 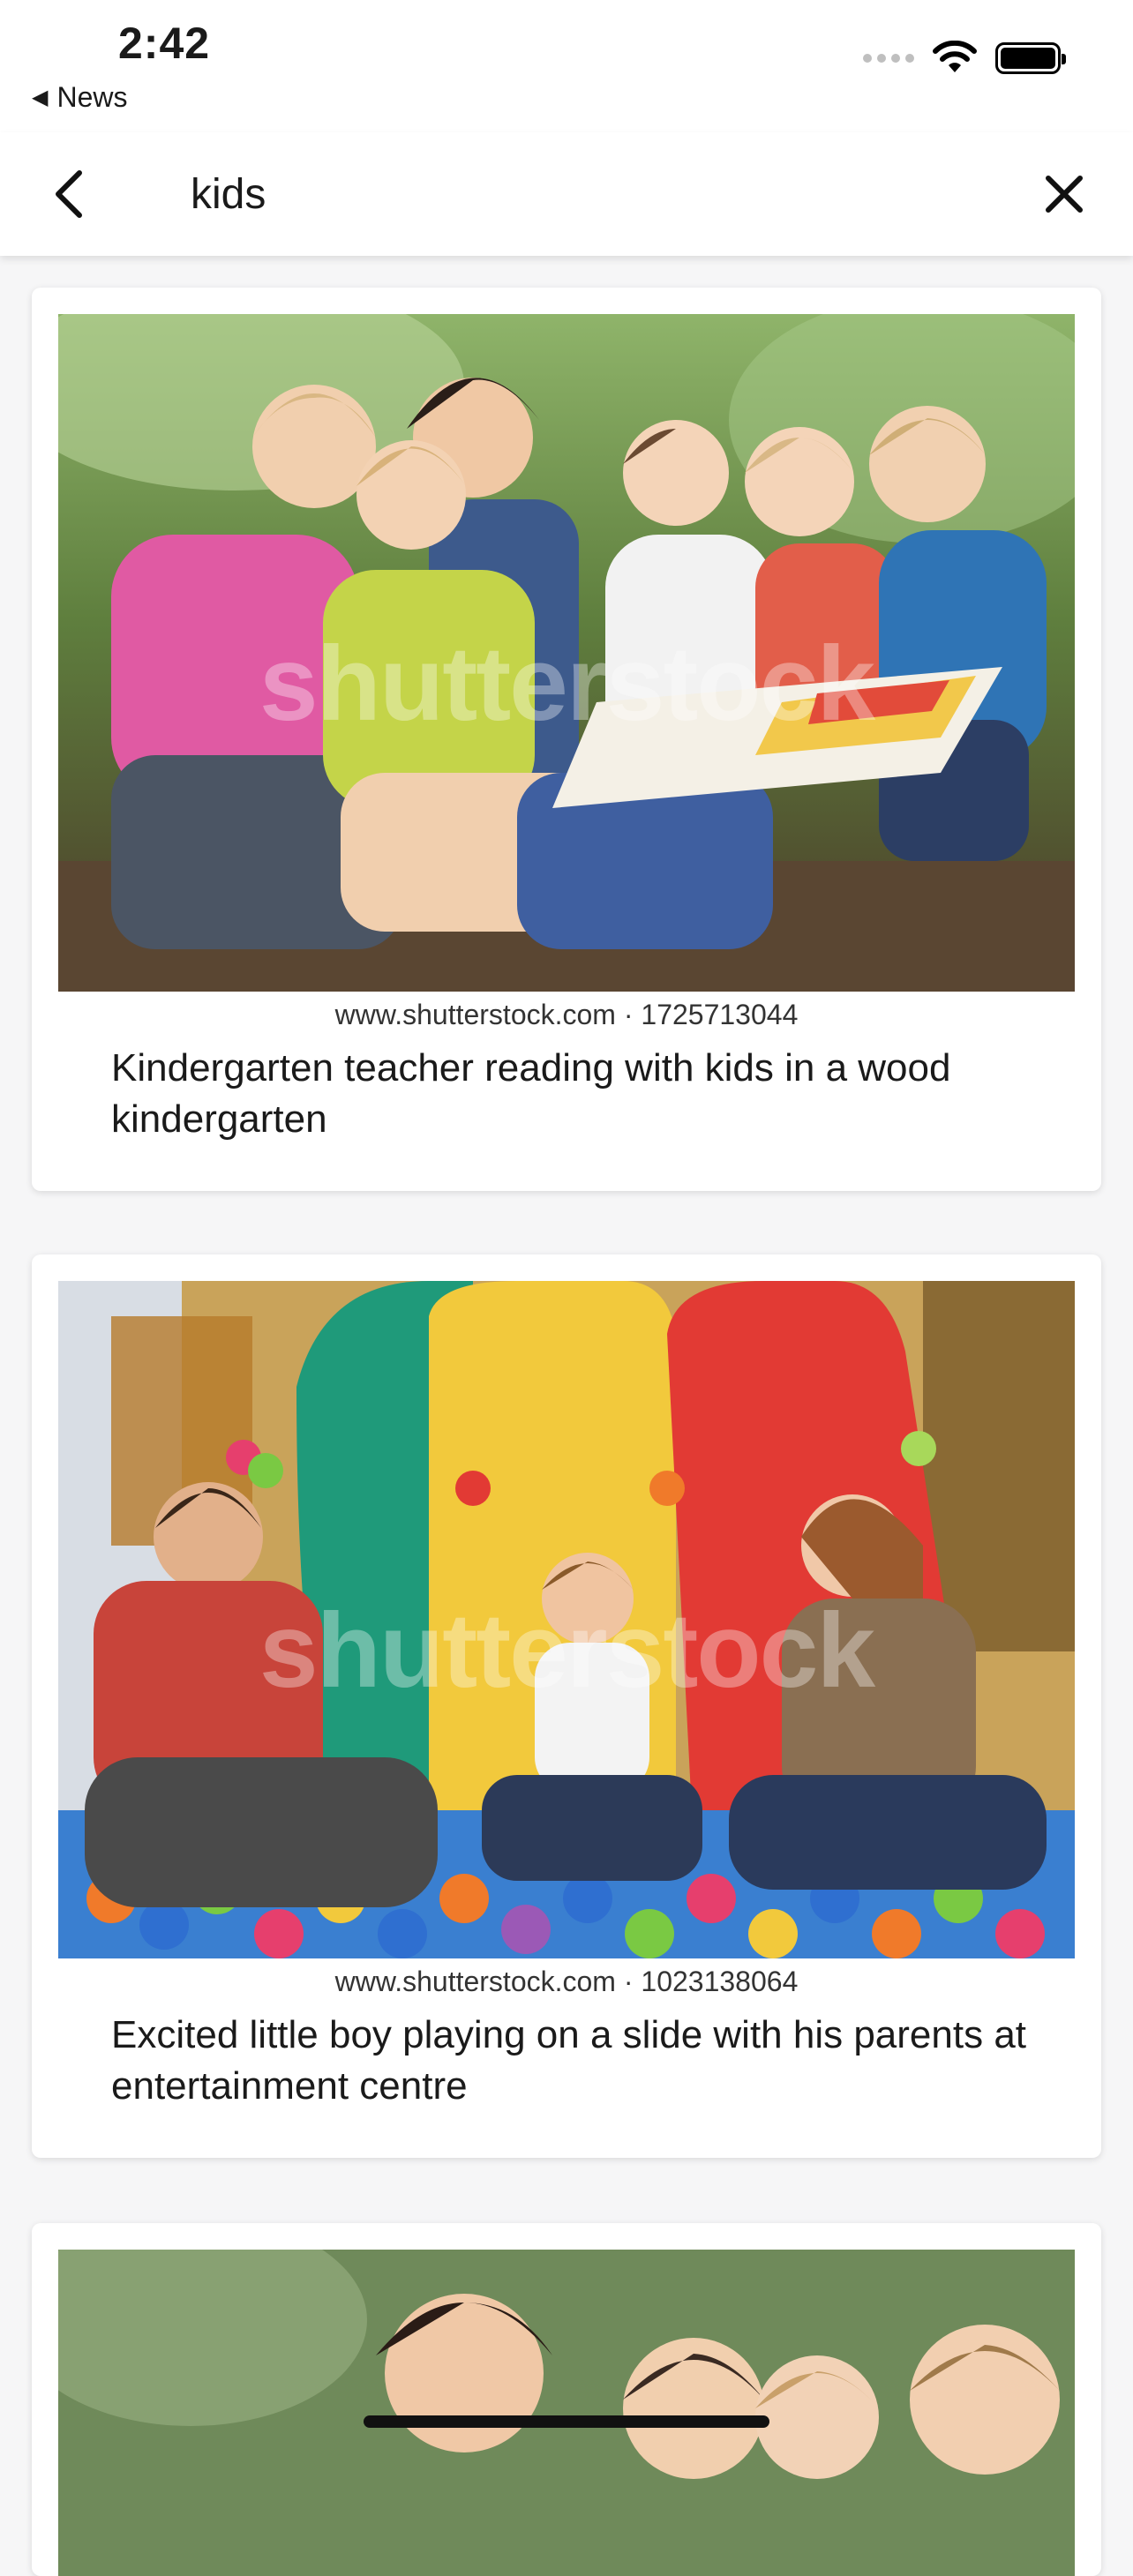 What do you see at coordinates (566, 1014) in the screenshot?
I see `stock-id-label: www.shutterstock.com · 1725713044` at bounding box center [566, 1014].